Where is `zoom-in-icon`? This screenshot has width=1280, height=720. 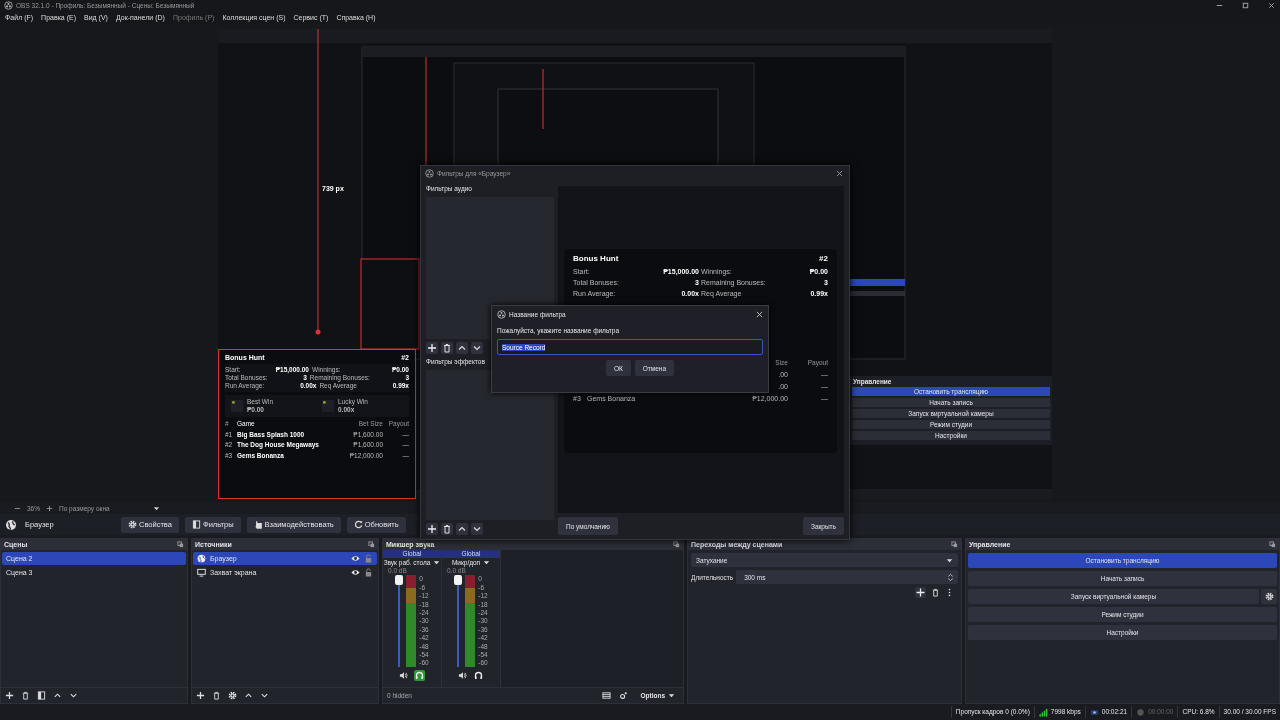
zoom-in-icon is located at coordinates (49, 508).